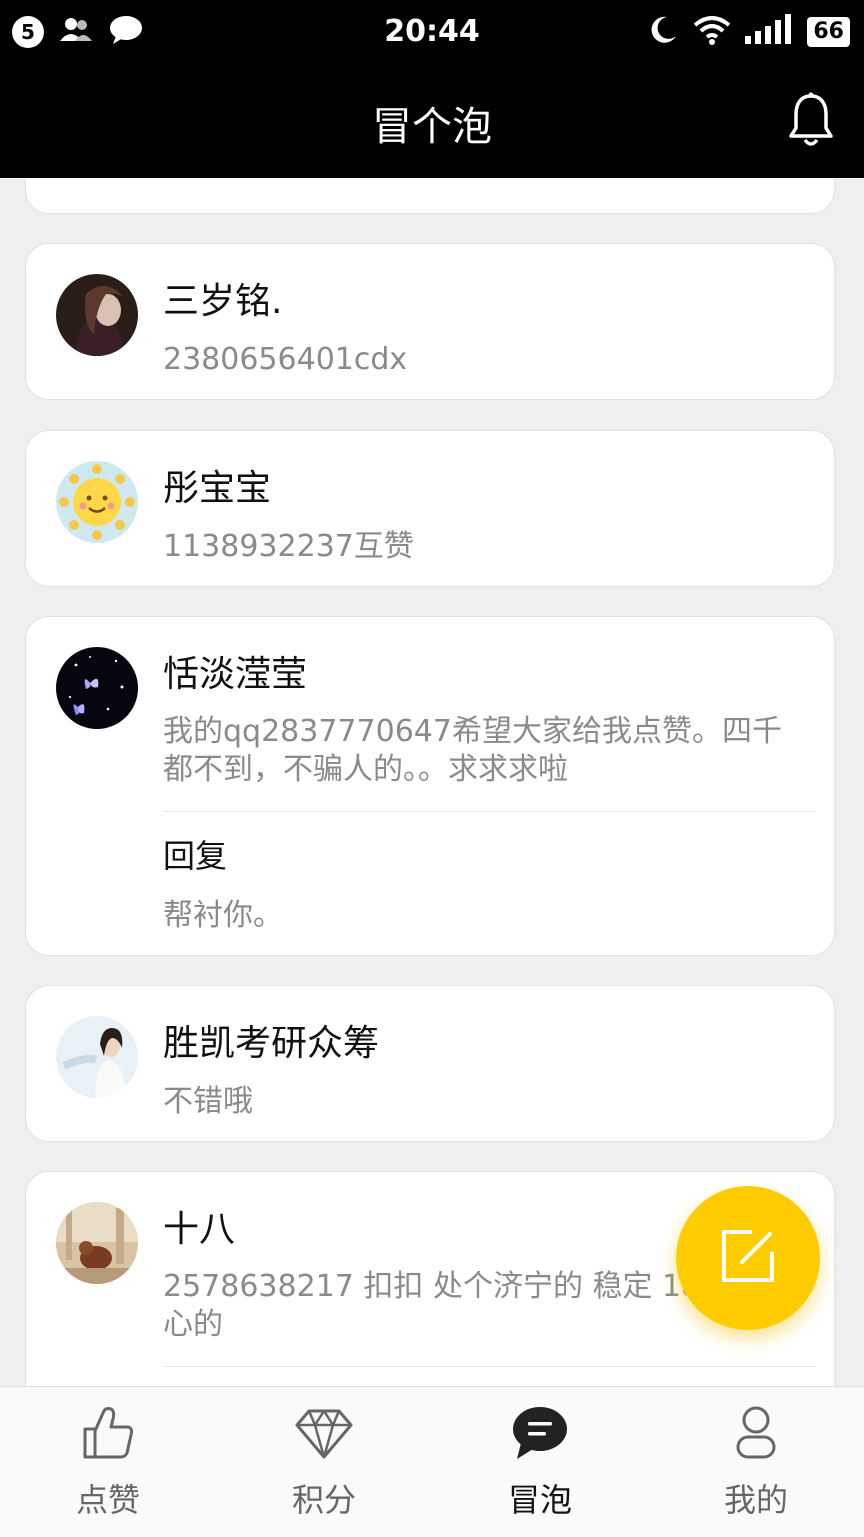 This screenshot has height=1537, width=864. Describe the element at coordinates (755, 1500) in the screenshot. I see `nav-label: 我的` at that location.